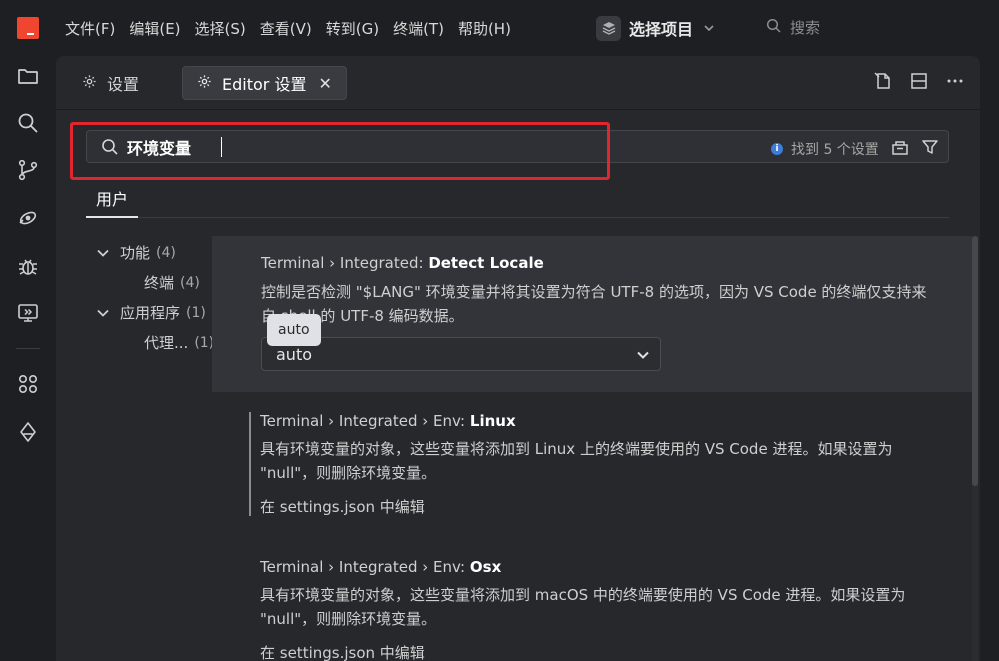 The height and width of the screenshot is (661, 999). Describe the element at coordinates (28, 218) in the screenshot. I see `remote-explorer-icon` at that location.